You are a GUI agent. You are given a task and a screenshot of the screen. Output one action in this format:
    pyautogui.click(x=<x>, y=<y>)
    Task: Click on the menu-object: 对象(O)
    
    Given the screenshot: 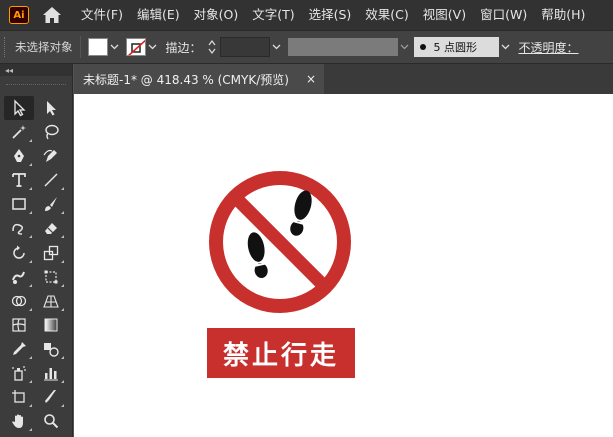 What is the action you would take?
    pyautogui.click(x=216, y=15)
    